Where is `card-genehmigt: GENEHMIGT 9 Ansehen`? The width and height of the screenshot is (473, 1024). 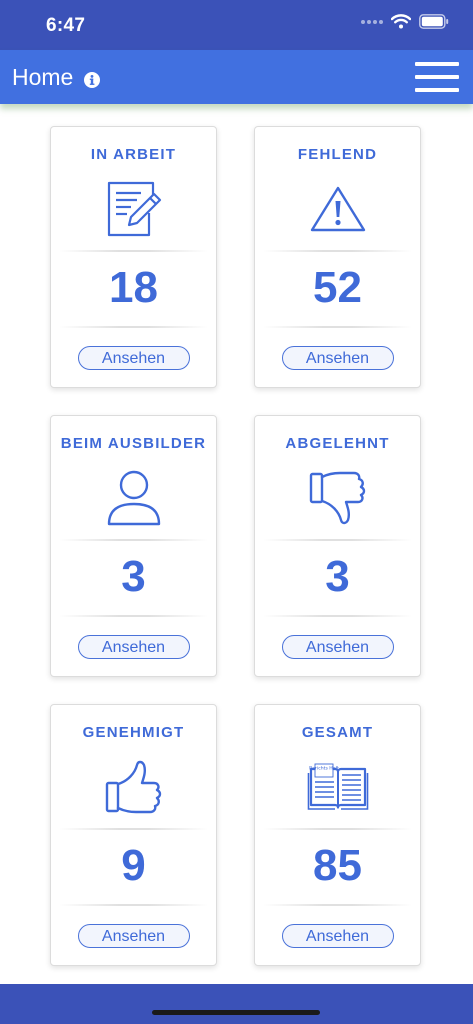 card-genehmigt: GENEHMIGT 9 Ansehen is located at coordinates (133, 835).